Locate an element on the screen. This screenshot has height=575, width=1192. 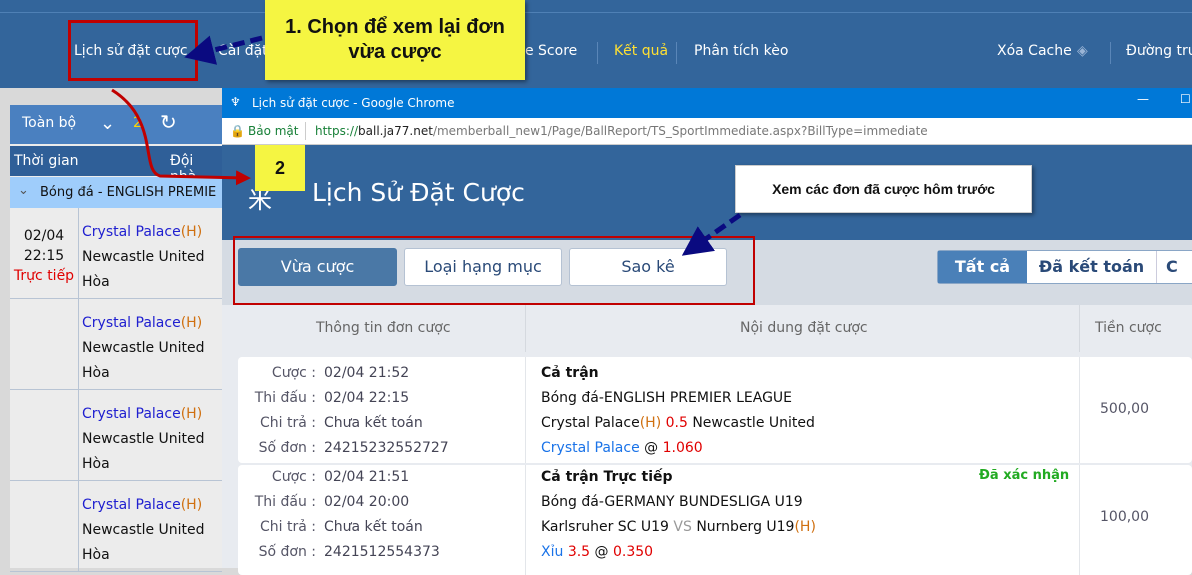
arrow-step2 is located at coordinates (181, 137).